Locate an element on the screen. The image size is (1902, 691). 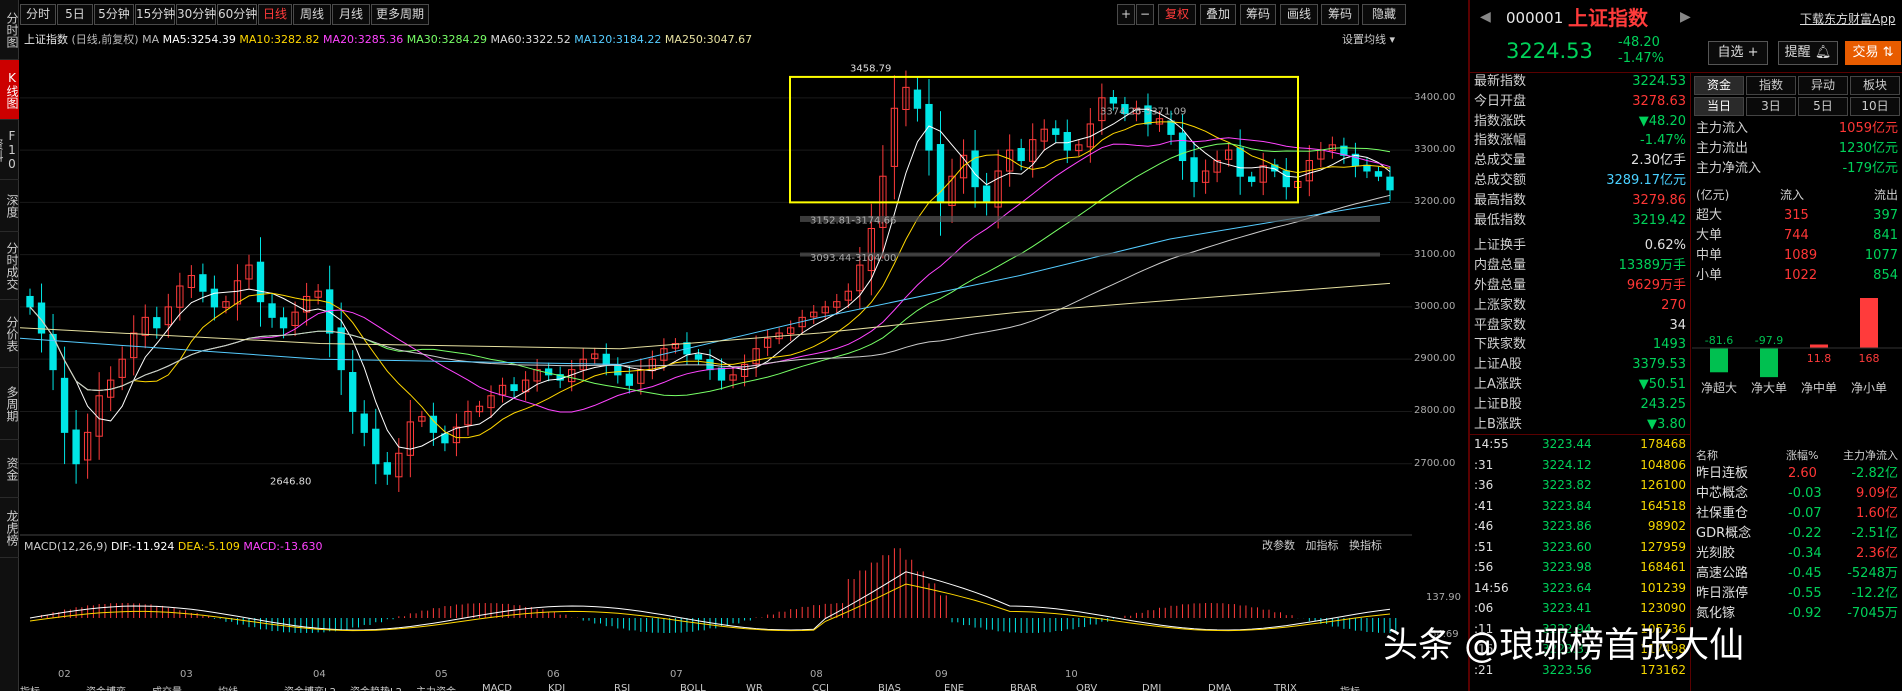
sector-name-1: 中芯概念 is located at coordinates (1722, 494).